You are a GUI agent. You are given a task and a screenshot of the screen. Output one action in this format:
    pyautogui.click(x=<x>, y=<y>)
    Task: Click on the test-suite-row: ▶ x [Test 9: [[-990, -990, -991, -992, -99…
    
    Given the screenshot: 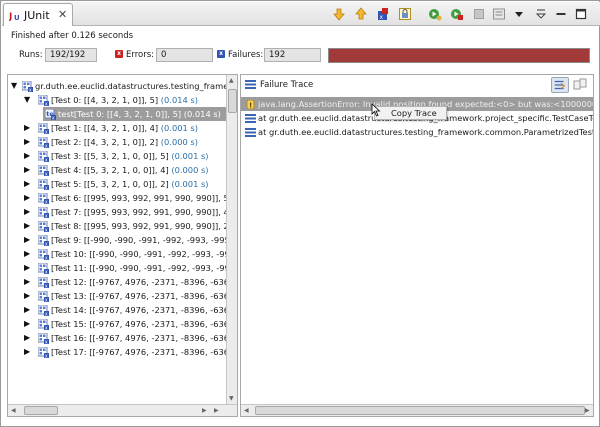 What is the action you would take?
    pyautogui.click(x=122, y=240)
    